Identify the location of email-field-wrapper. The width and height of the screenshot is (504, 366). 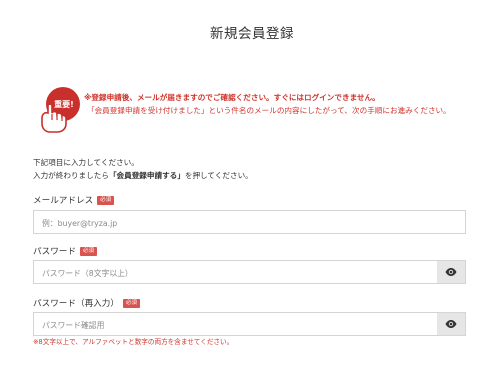
(249, 222).